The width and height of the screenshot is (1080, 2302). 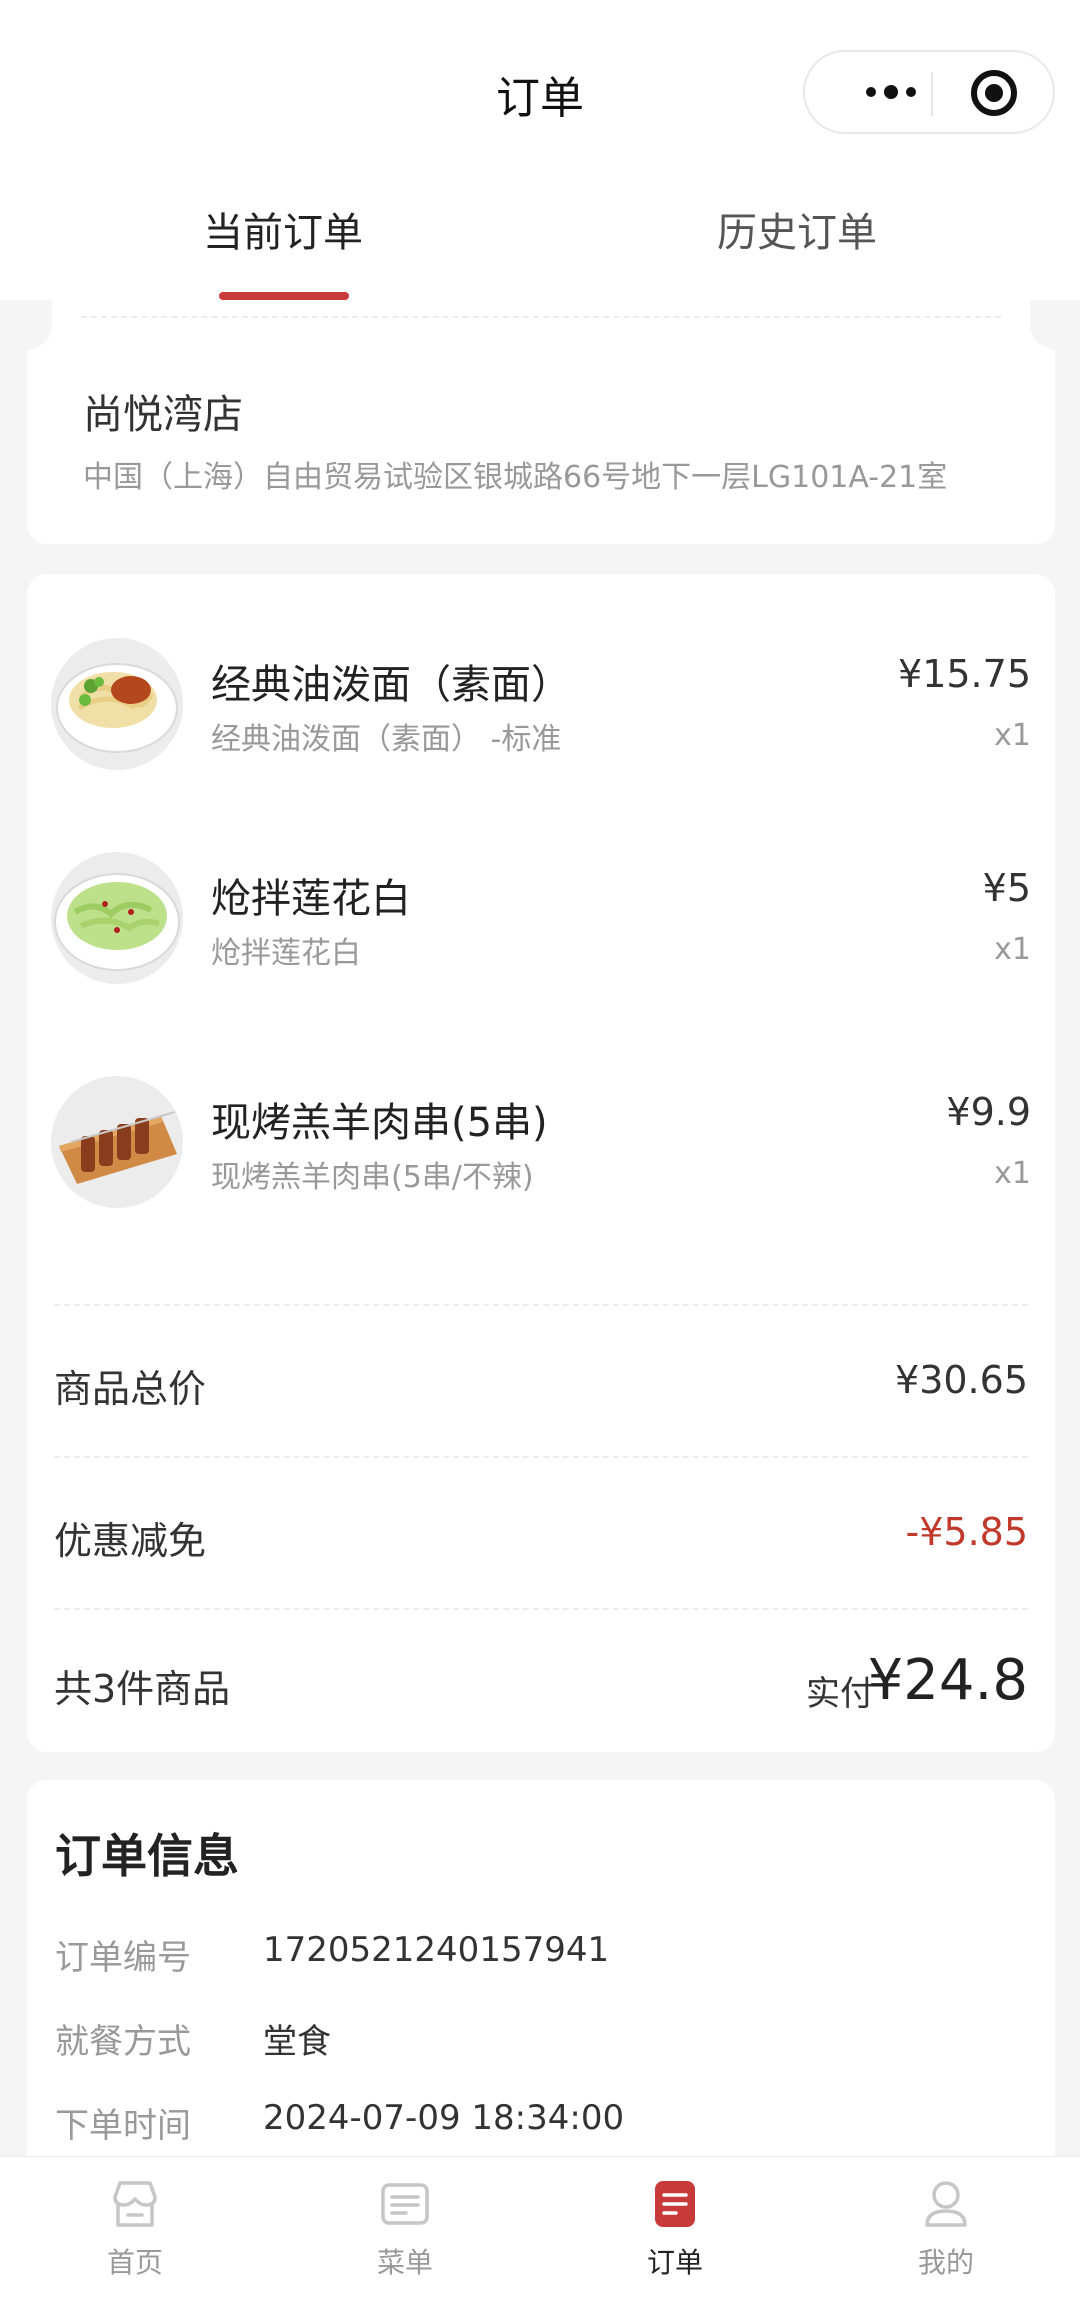 I want to click on store-name: 尚悦湾店, so click(x=163, y=415).